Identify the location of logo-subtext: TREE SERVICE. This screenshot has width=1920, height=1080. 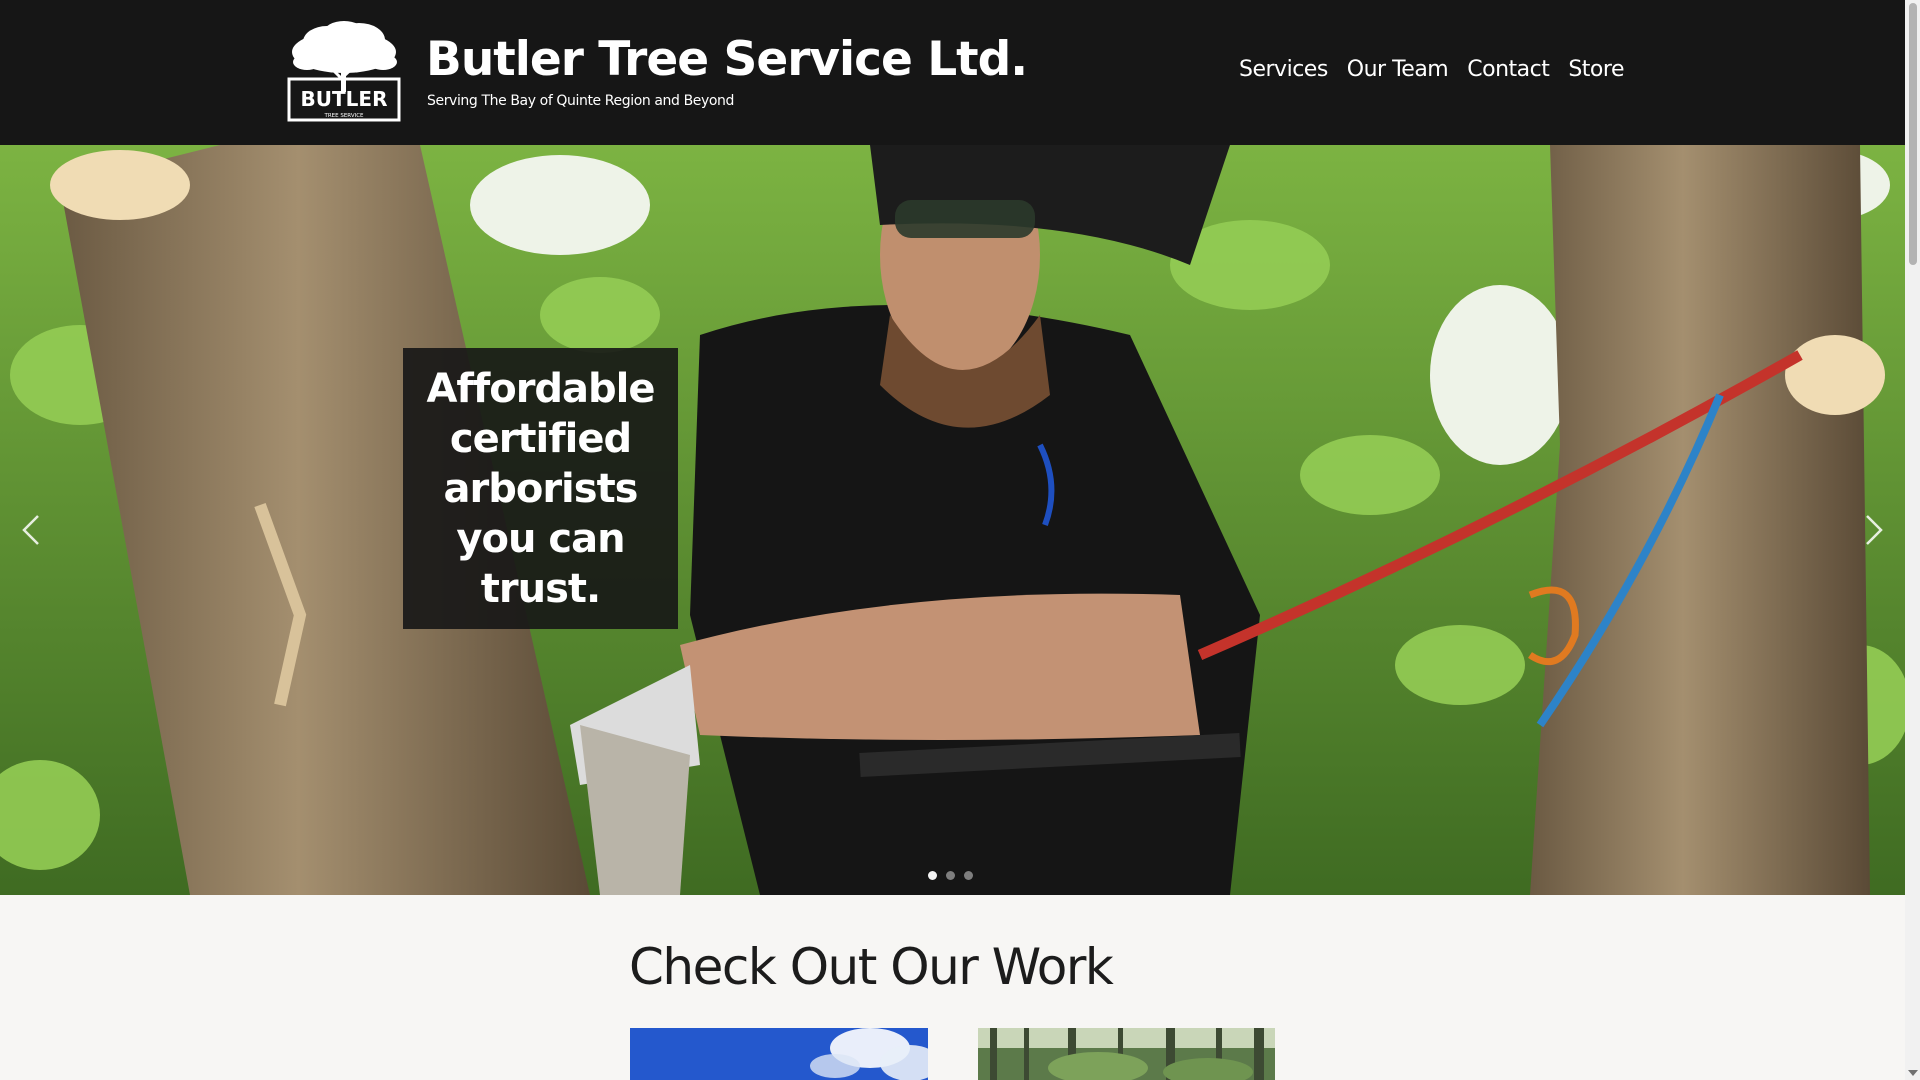
(343, 116).